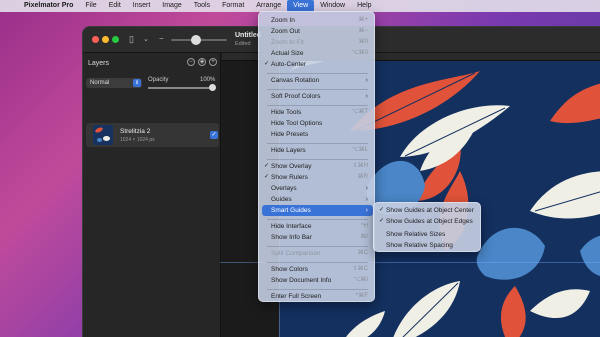 The width and height of the screenshot is (600, 337). What do you see at coordinates (100, 83) in the screenshot?
I see `blend-mode-value: Normal` at bounding box center [100, 83].